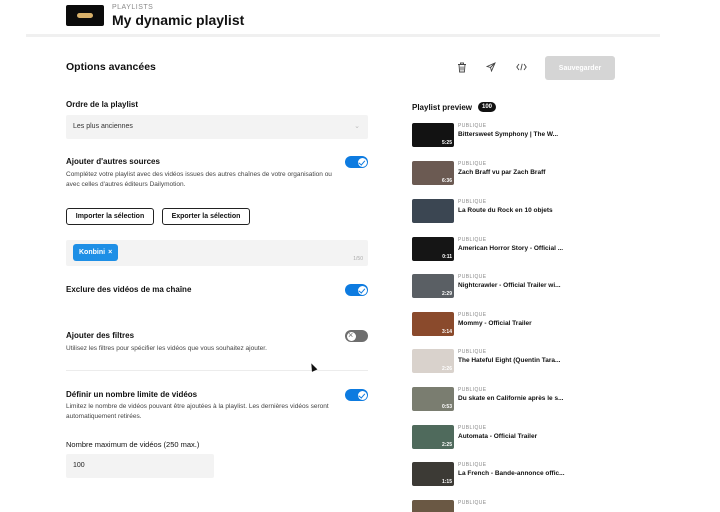 This screenshot has height=512, width=720. What do you see at coordinates (358, 259) in the screenshot?
I see `tag-counter: 1/50` at bounding box center [358, 259].